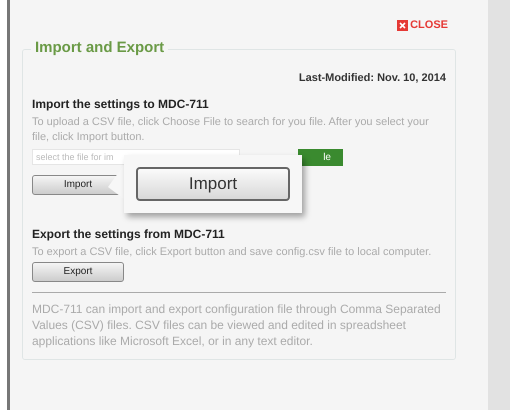  I want to click on export-button: Export, so click(78, 272).